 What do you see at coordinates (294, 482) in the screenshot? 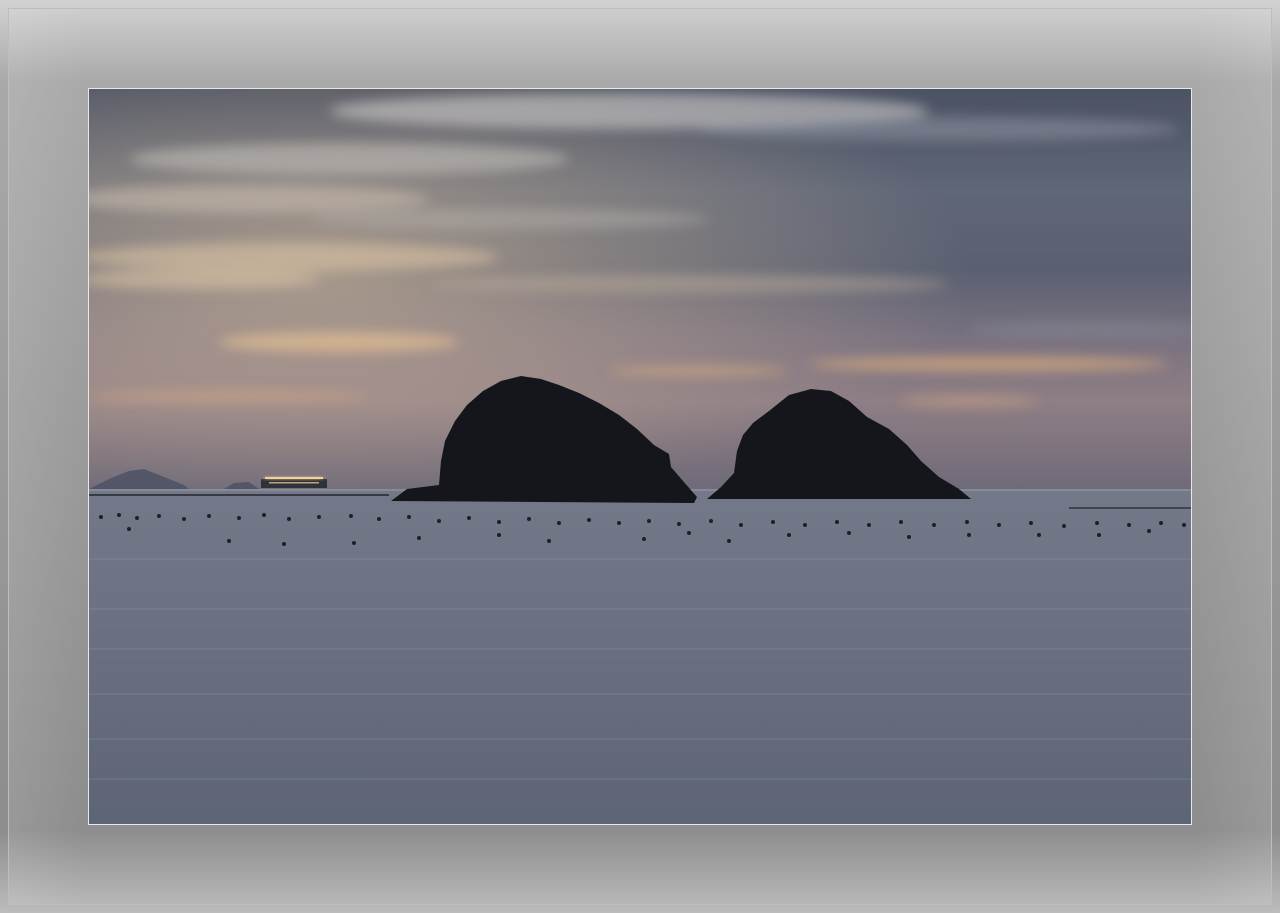
I see `ship-with-lights` at bounding box center [294, 482].